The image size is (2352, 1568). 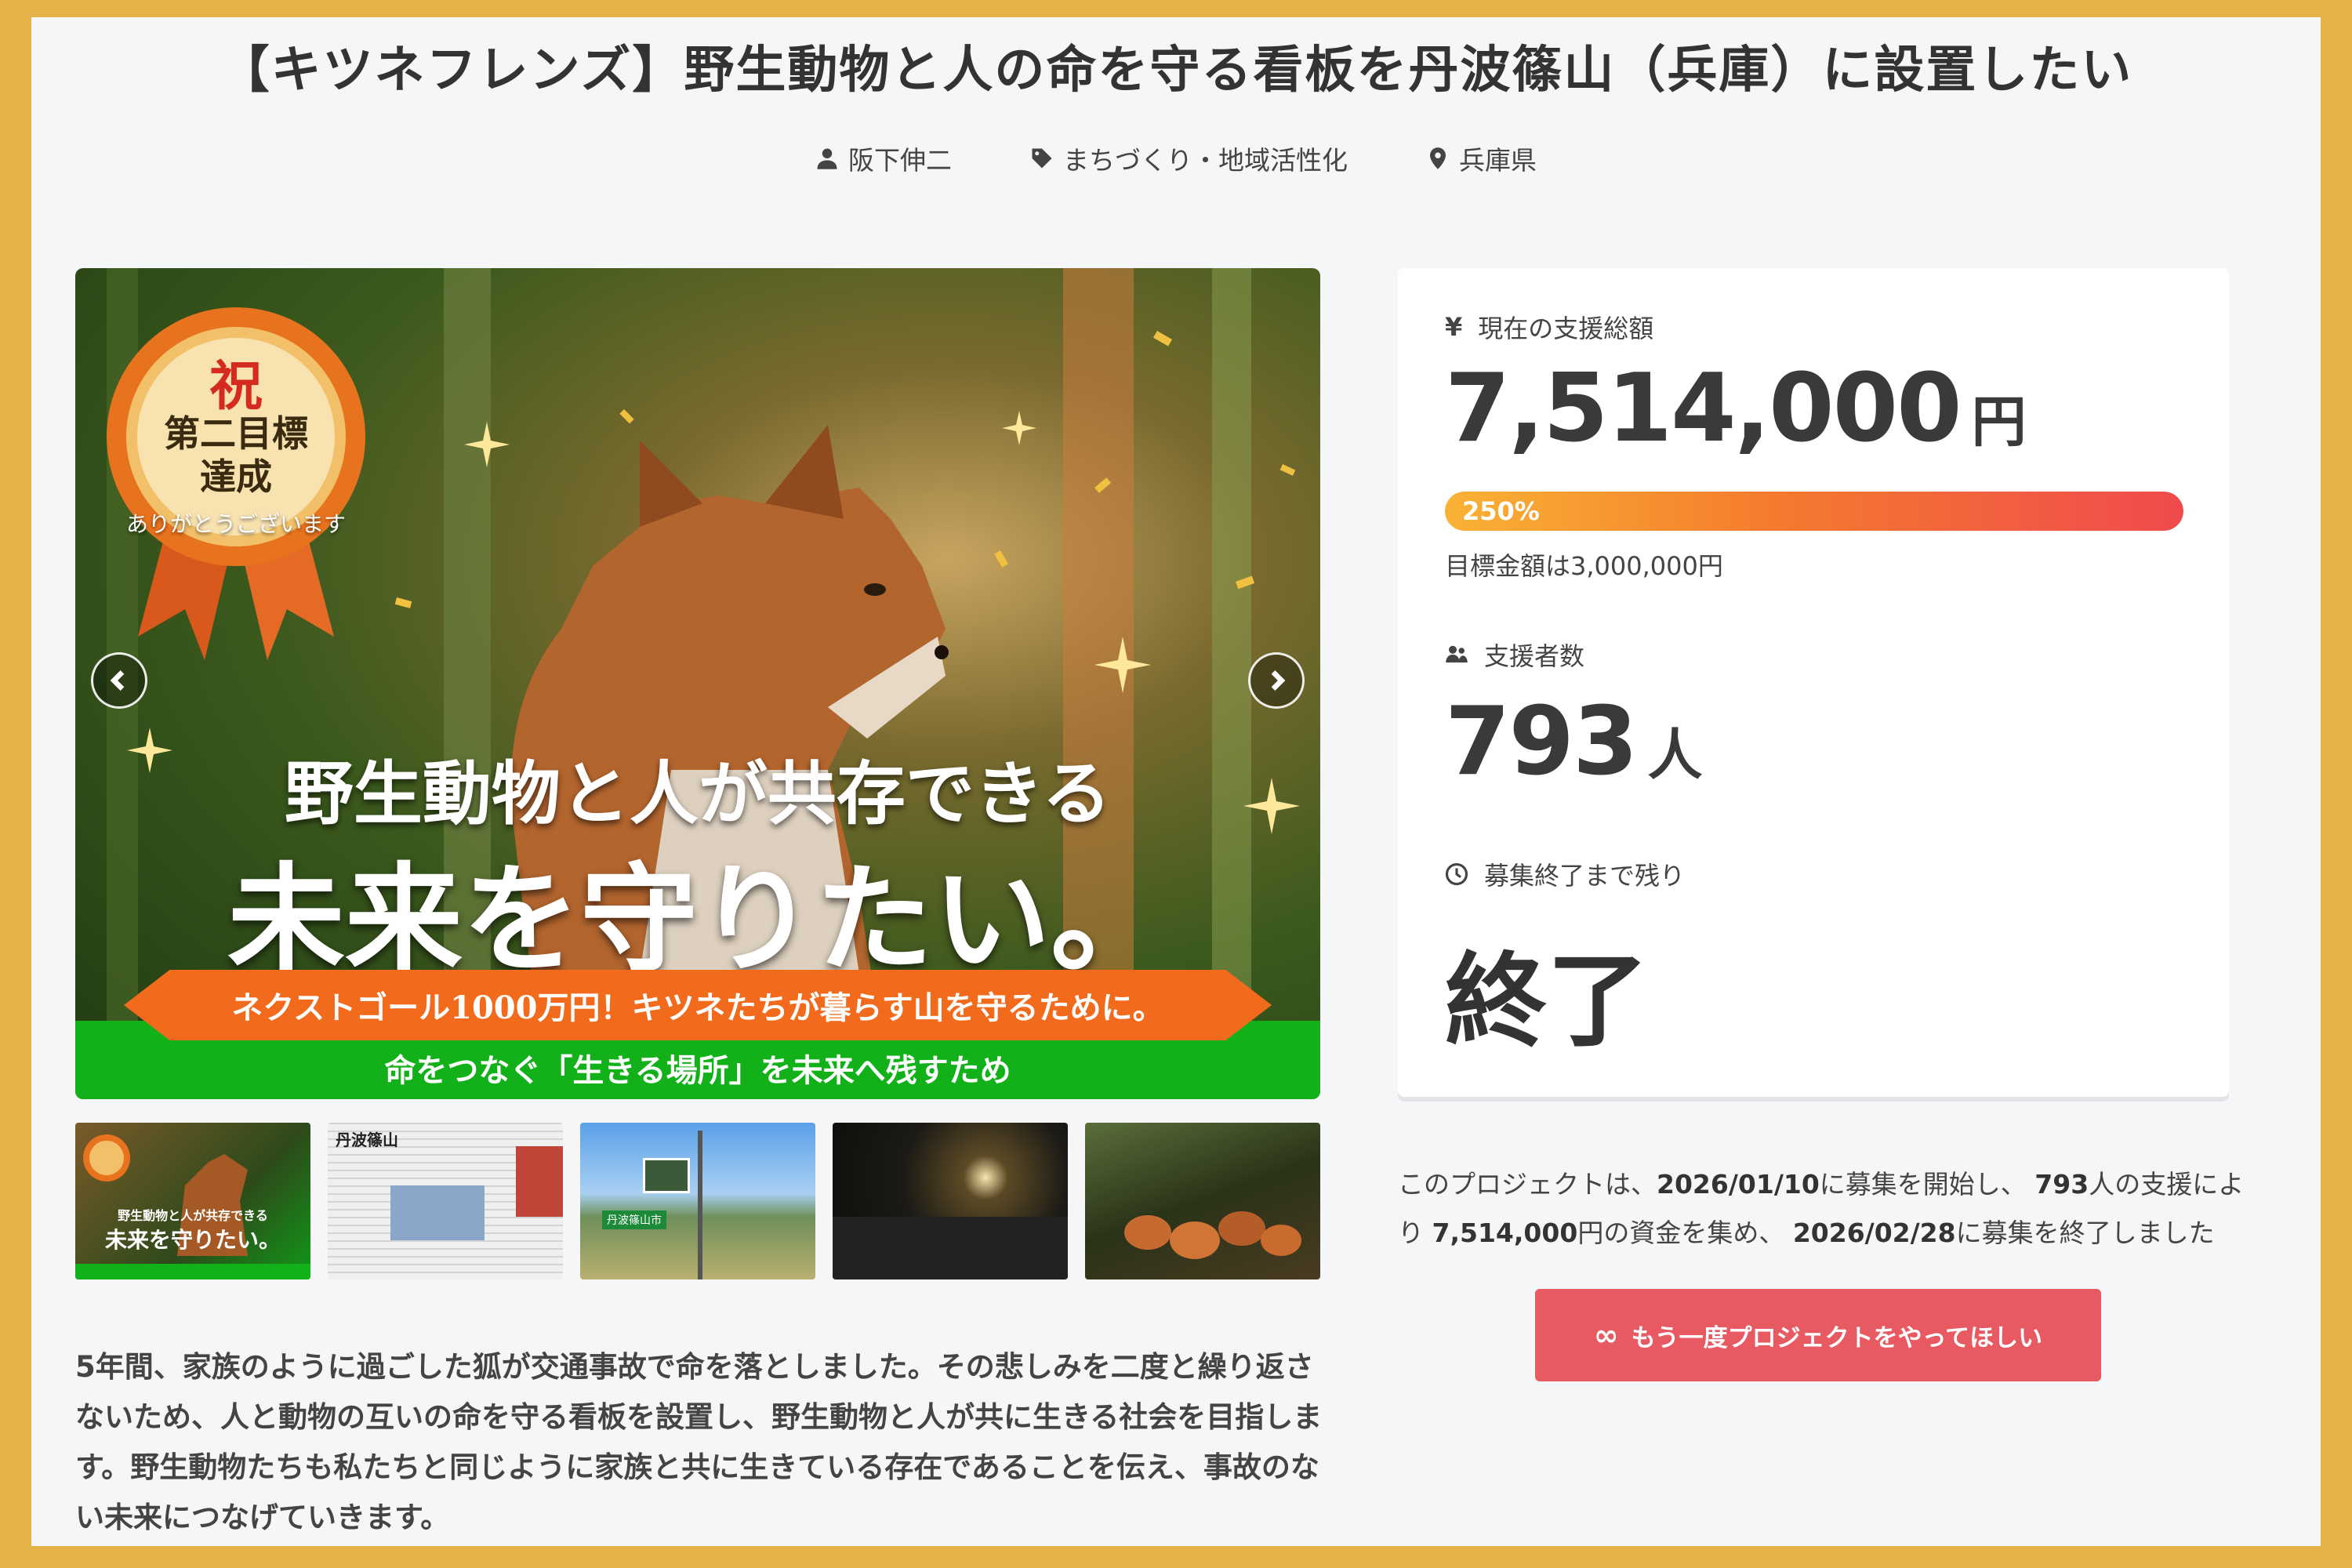 What do you see at coordinates (1456, 874) in the screenshot?
I see `clock-icon` at bounding box center [1456, 874].